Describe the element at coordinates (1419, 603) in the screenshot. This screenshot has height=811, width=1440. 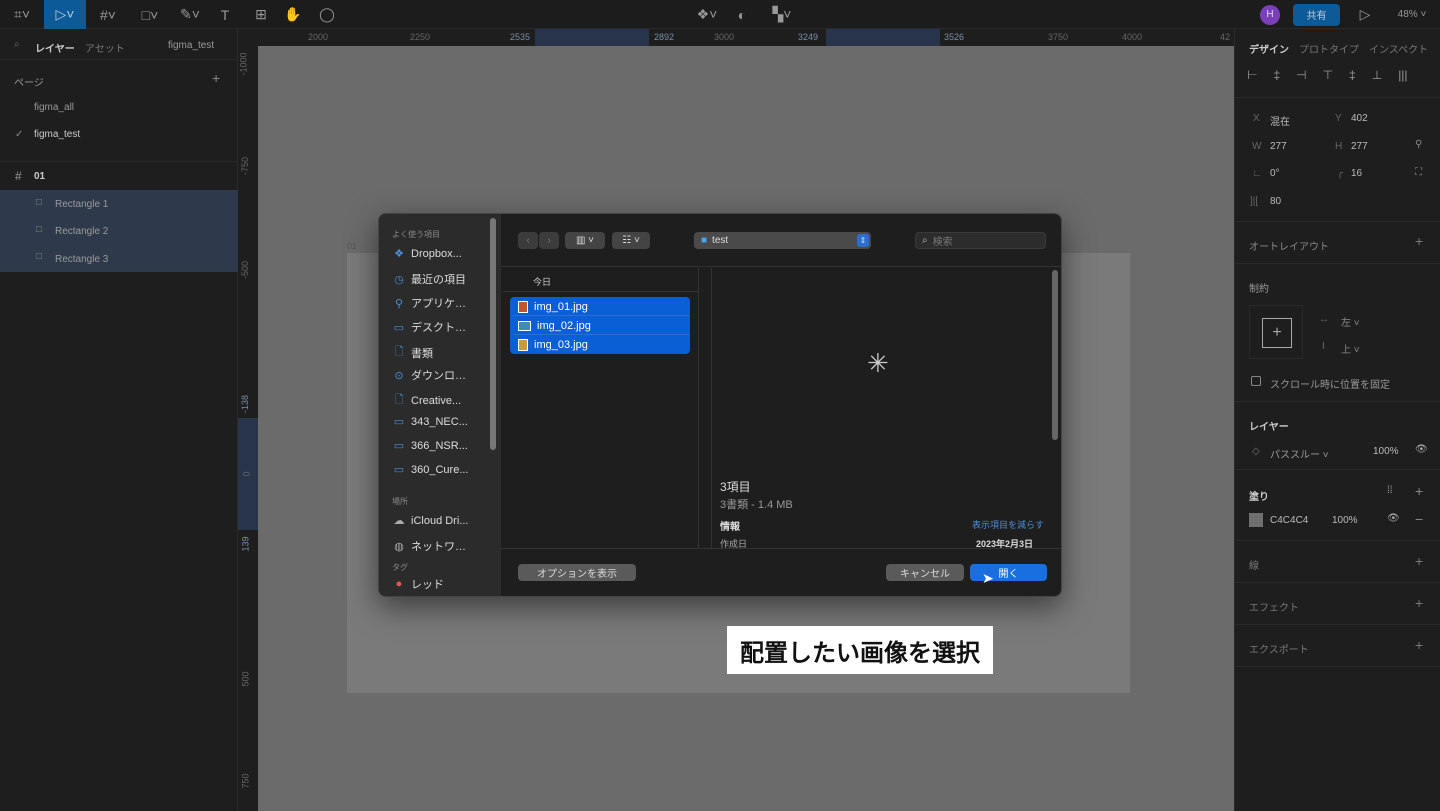
I see `add-effect-icon: +` at that location.